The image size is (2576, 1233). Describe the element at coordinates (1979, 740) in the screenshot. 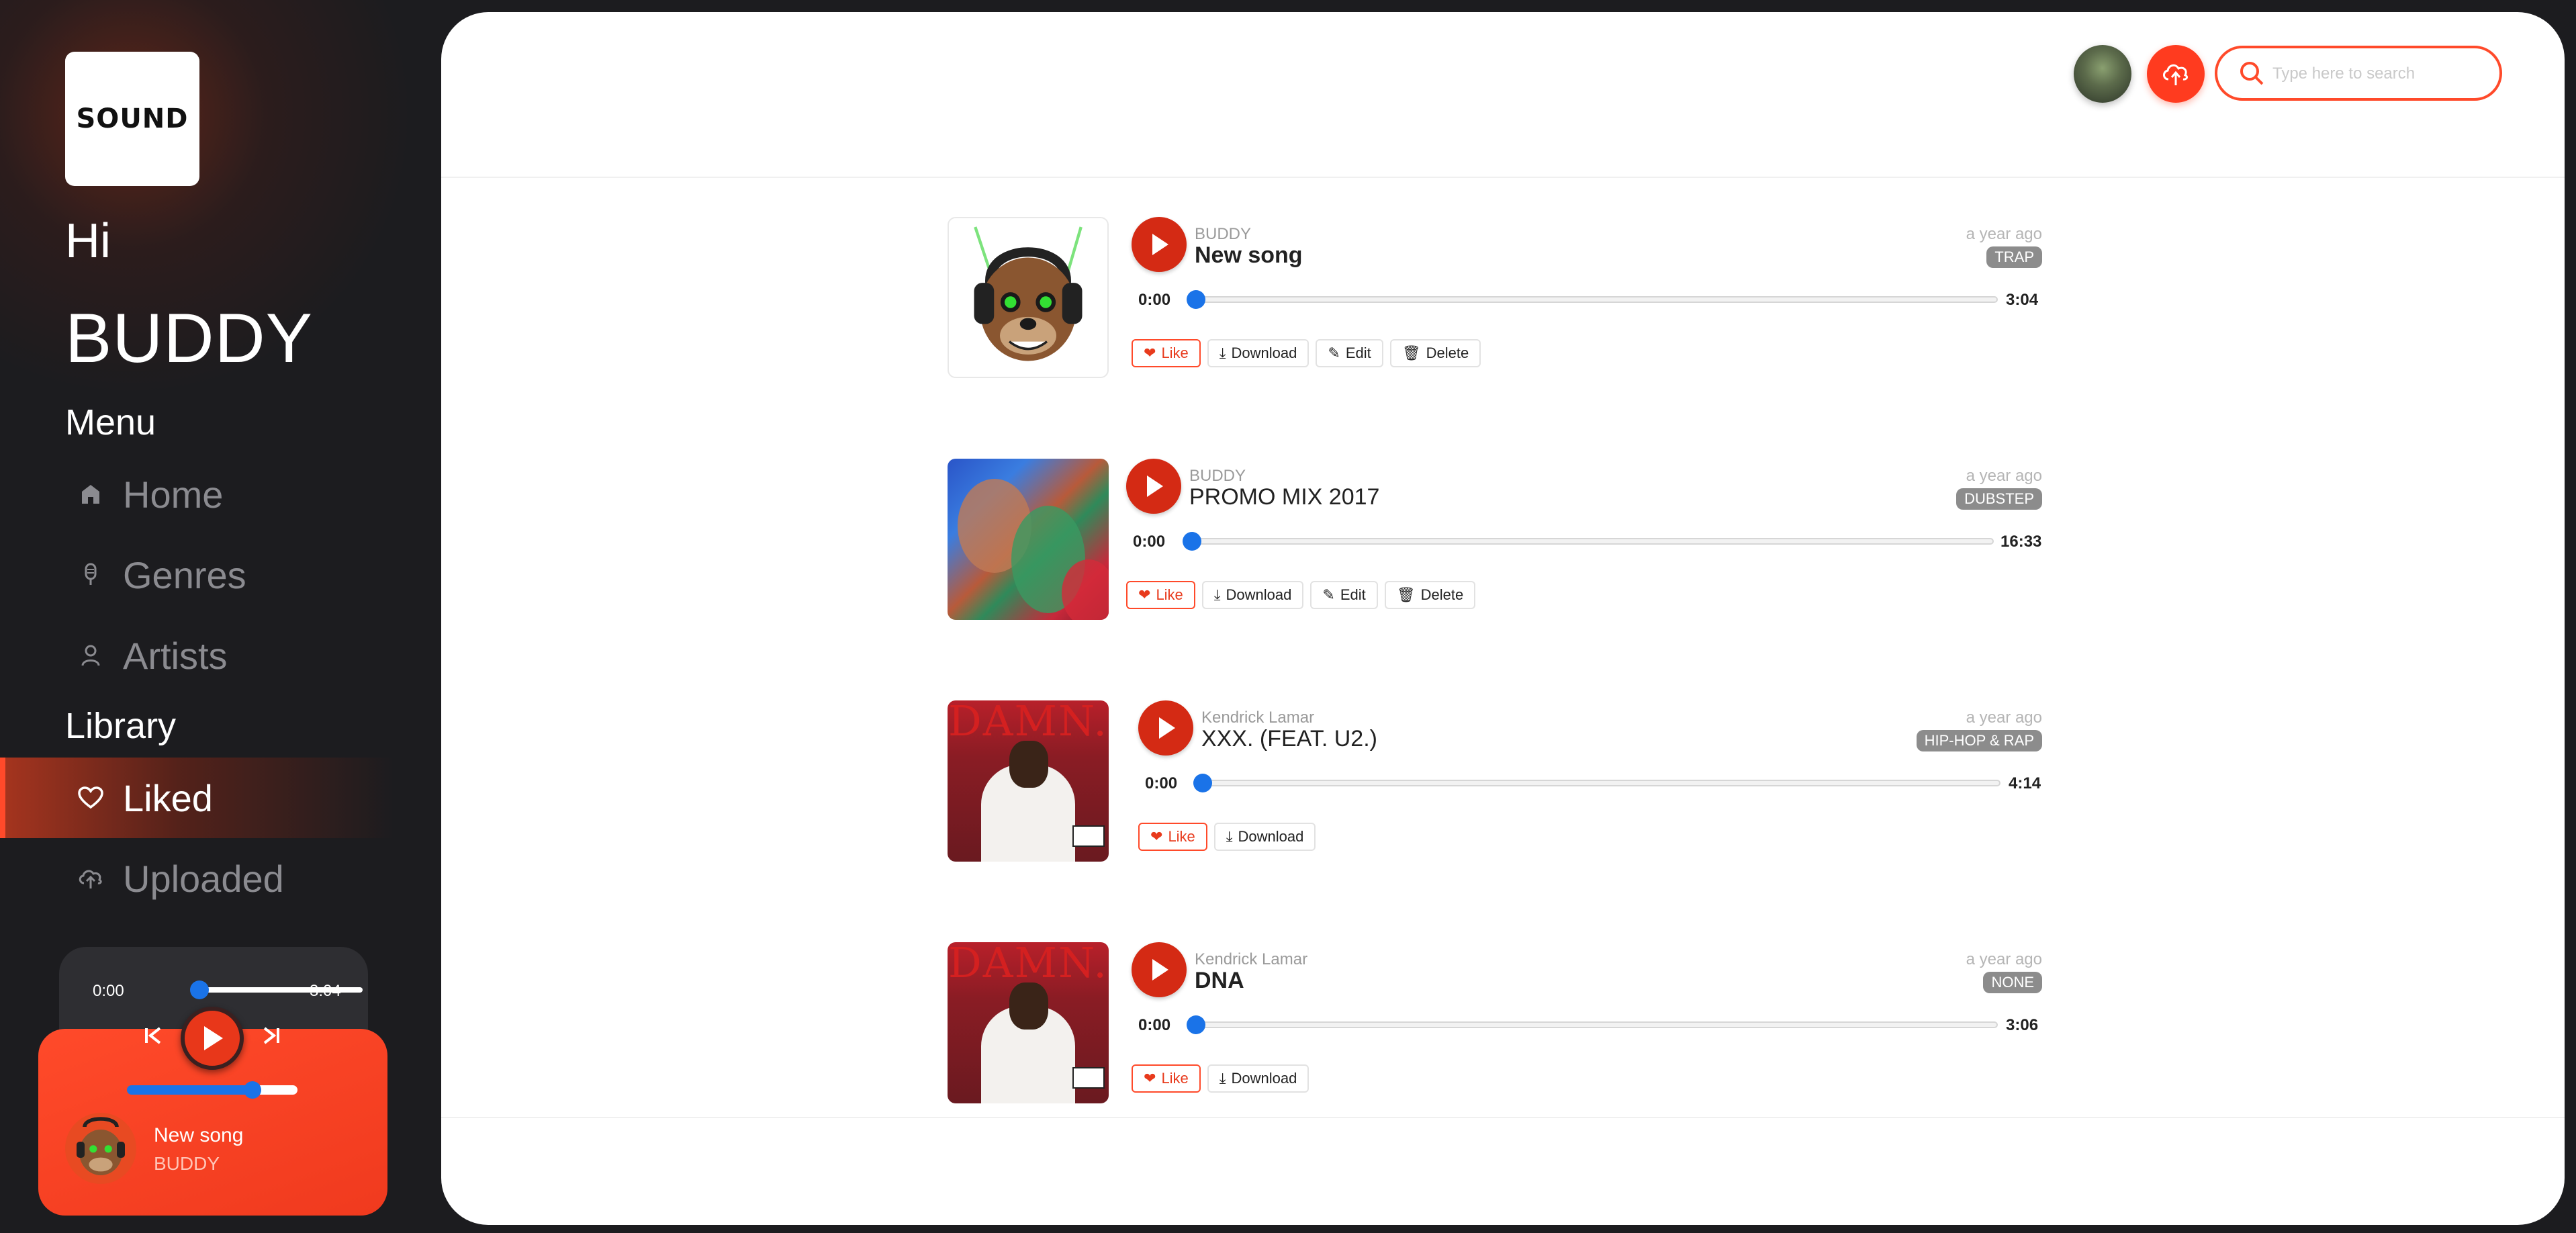

I see `genre-badge: HIP-HOP & RAP` at that location.